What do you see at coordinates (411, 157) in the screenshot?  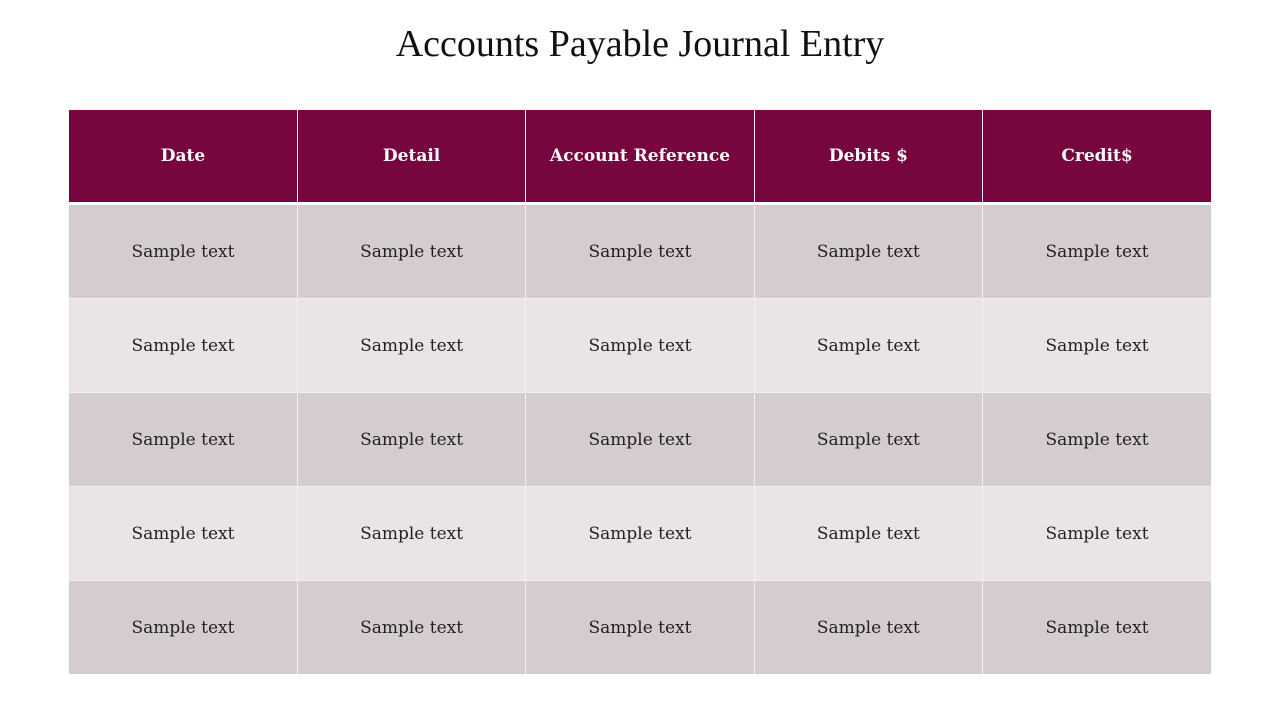 I see `column-header-detail: Detail` at bounding box center [411, 157].